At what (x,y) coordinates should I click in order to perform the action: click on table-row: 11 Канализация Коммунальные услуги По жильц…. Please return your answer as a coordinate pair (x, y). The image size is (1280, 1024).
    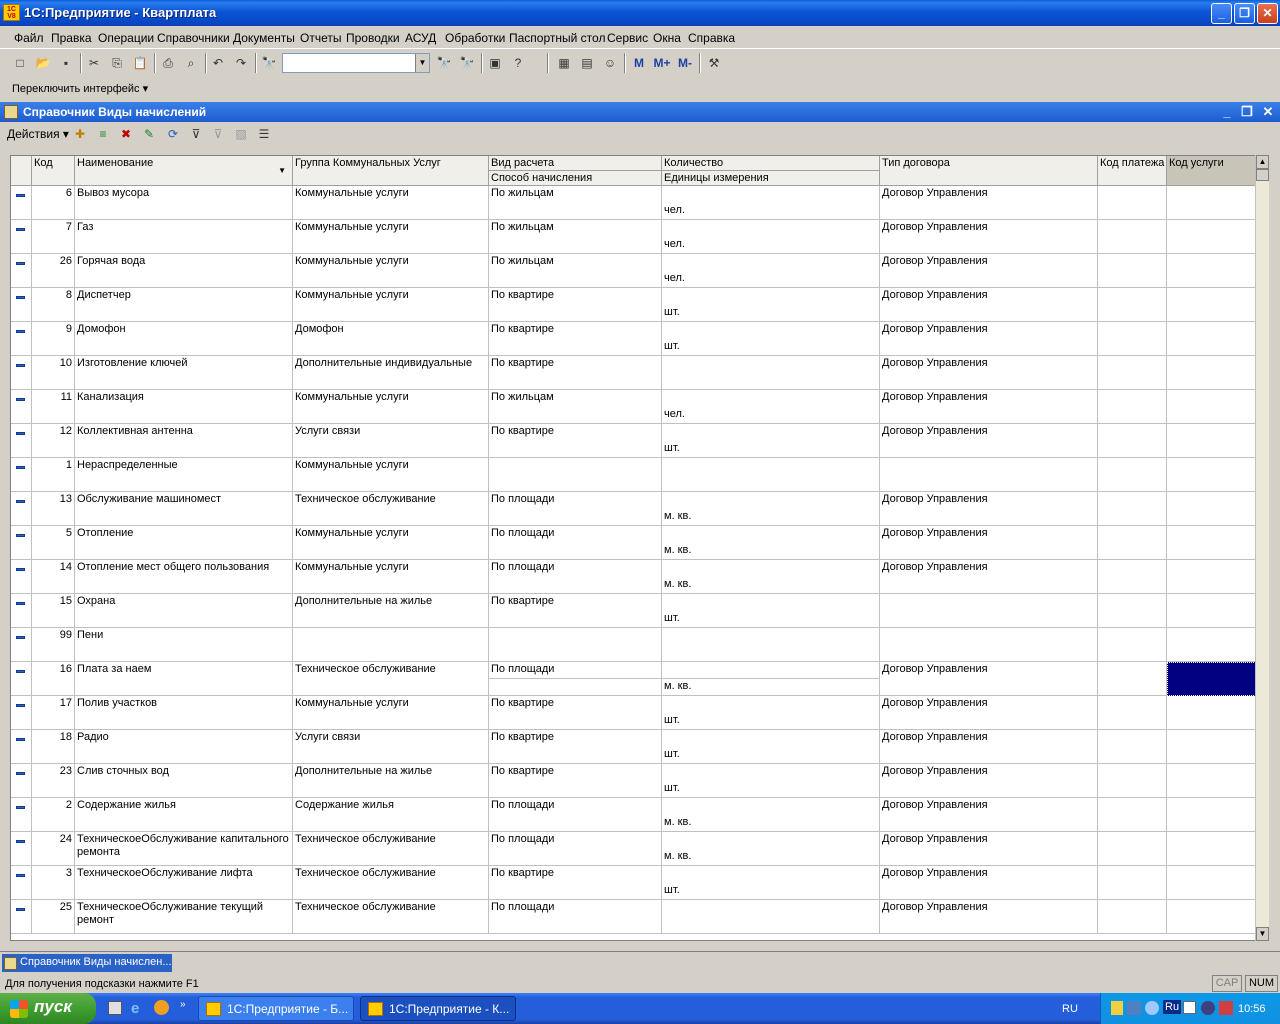
    Looking at the image, I should click on (633, 407).